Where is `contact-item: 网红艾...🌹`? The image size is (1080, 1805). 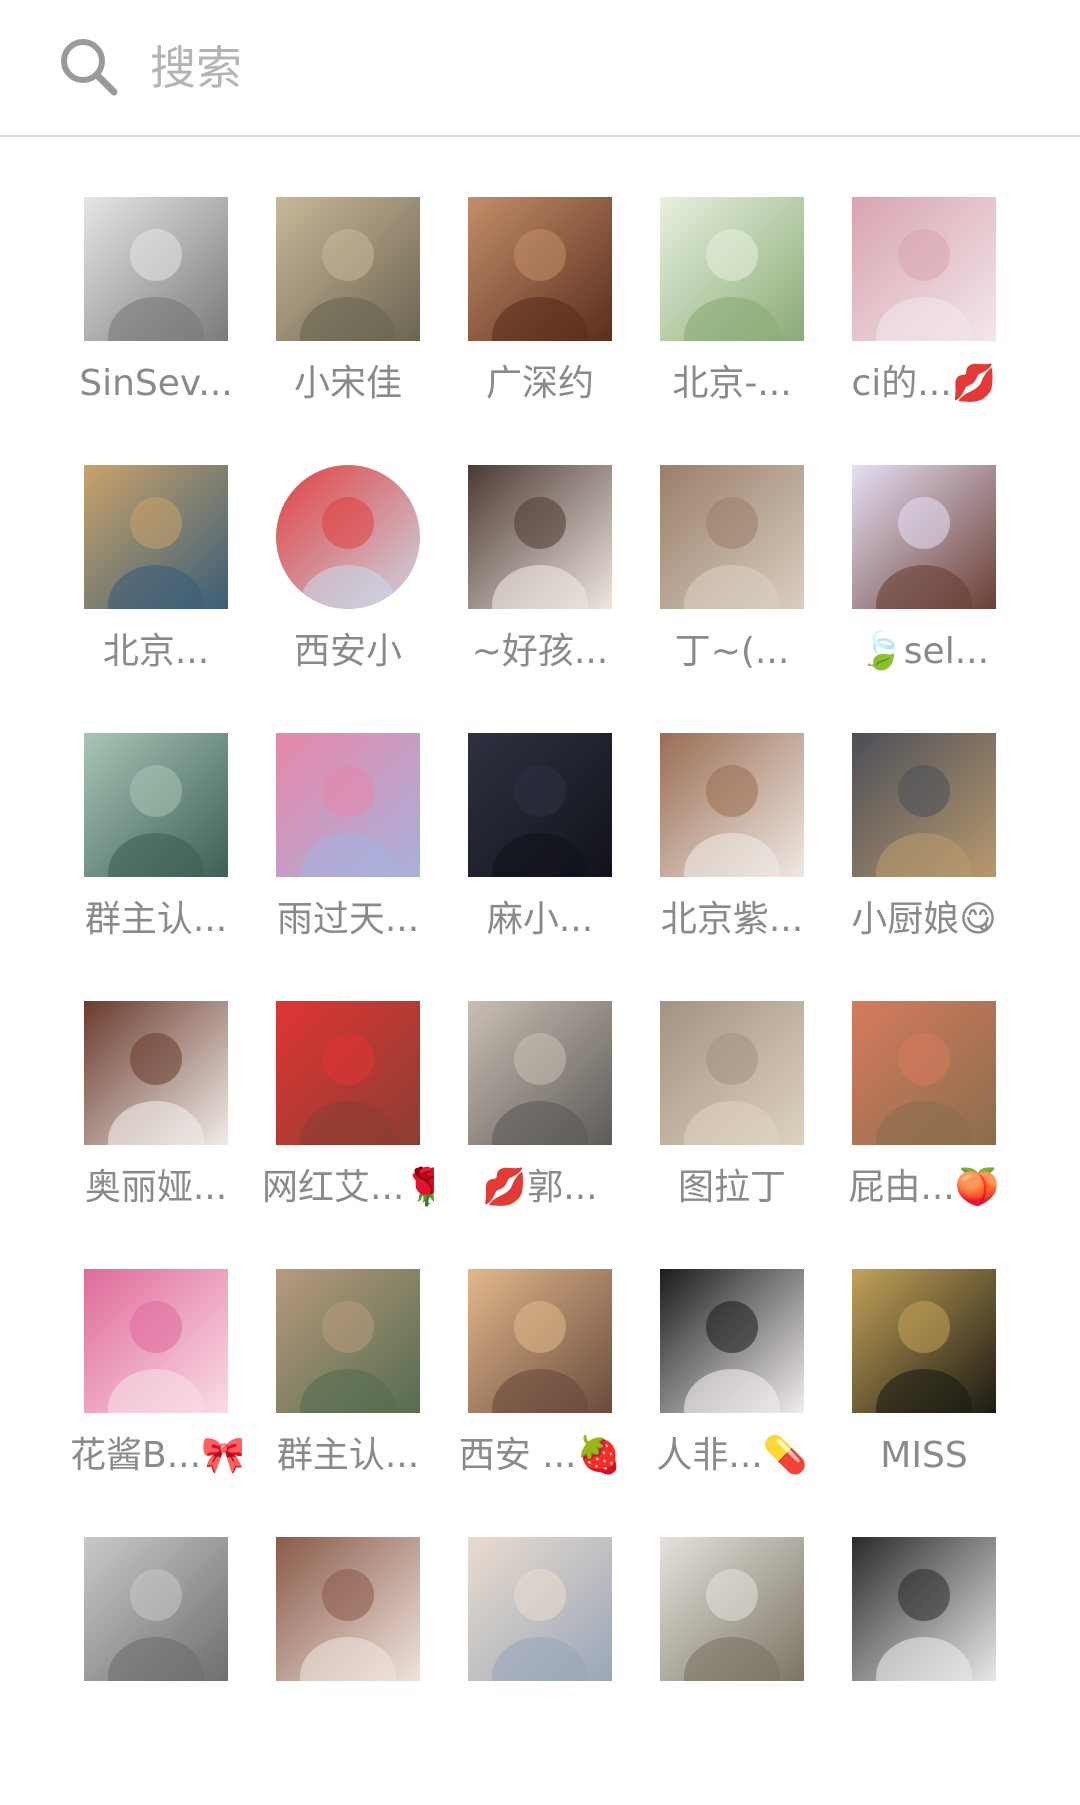 contact-item: 网红艾...🌹 is located at coordinates (365, 1135).